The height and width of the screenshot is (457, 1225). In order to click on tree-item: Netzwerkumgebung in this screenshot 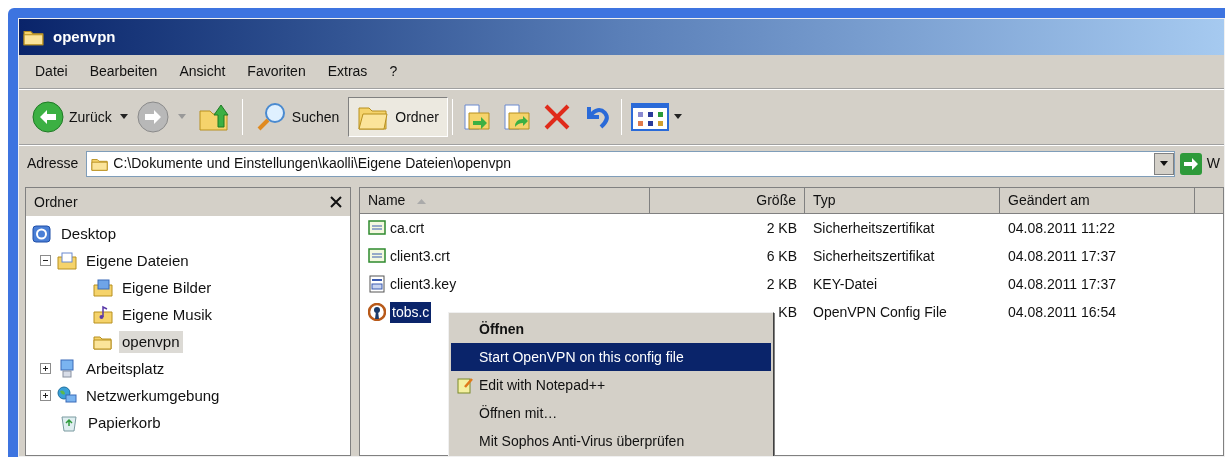, I will do `click(153, 395)`.